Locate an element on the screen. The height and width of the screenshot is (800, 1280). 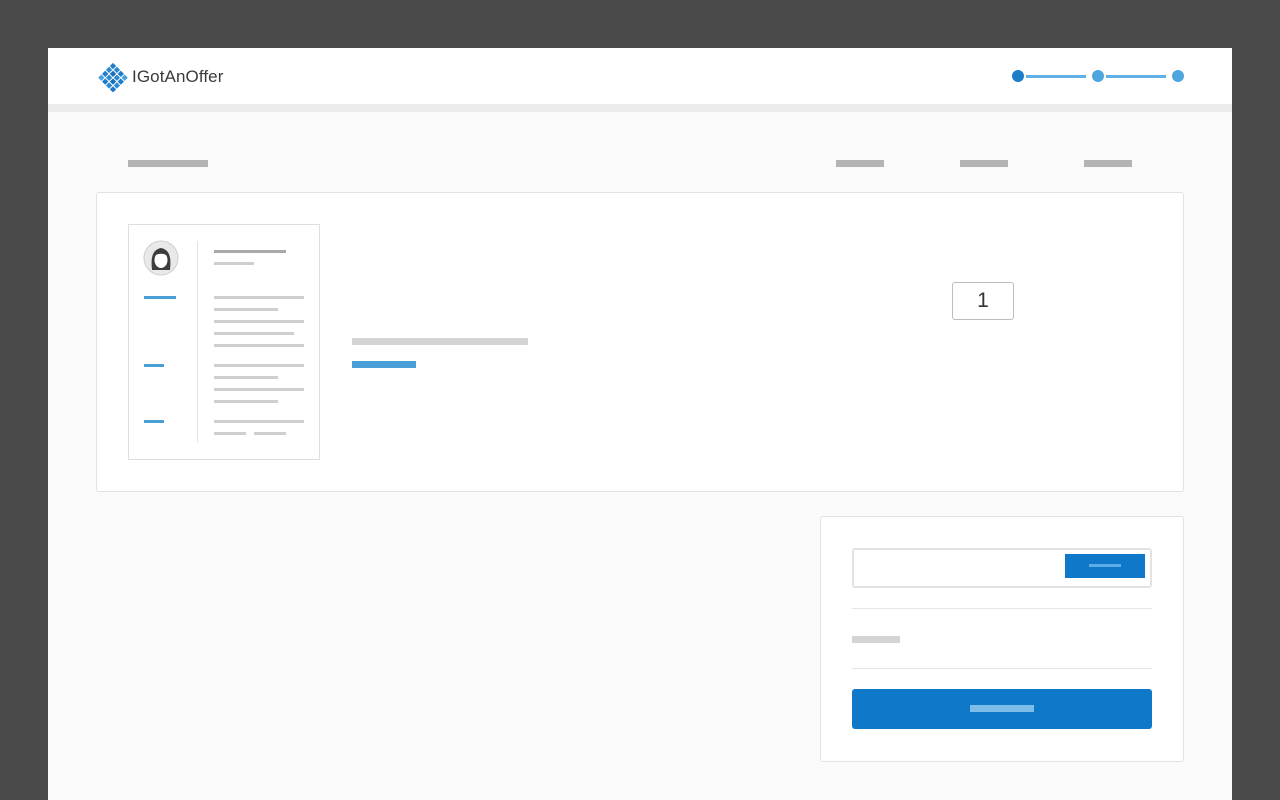
product-link-placeholder is located at coordinates (384, 364).